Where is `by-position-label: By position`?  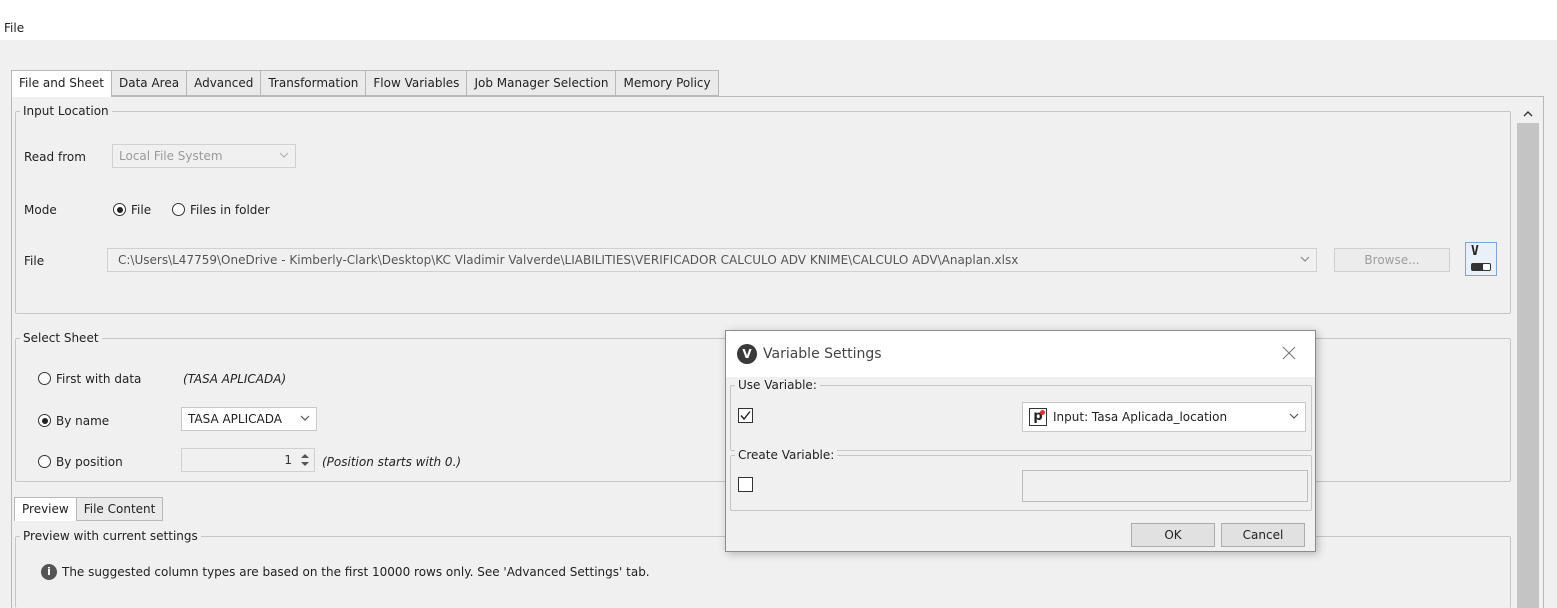
by-position-label: By position is located at coordinates (89, 462).